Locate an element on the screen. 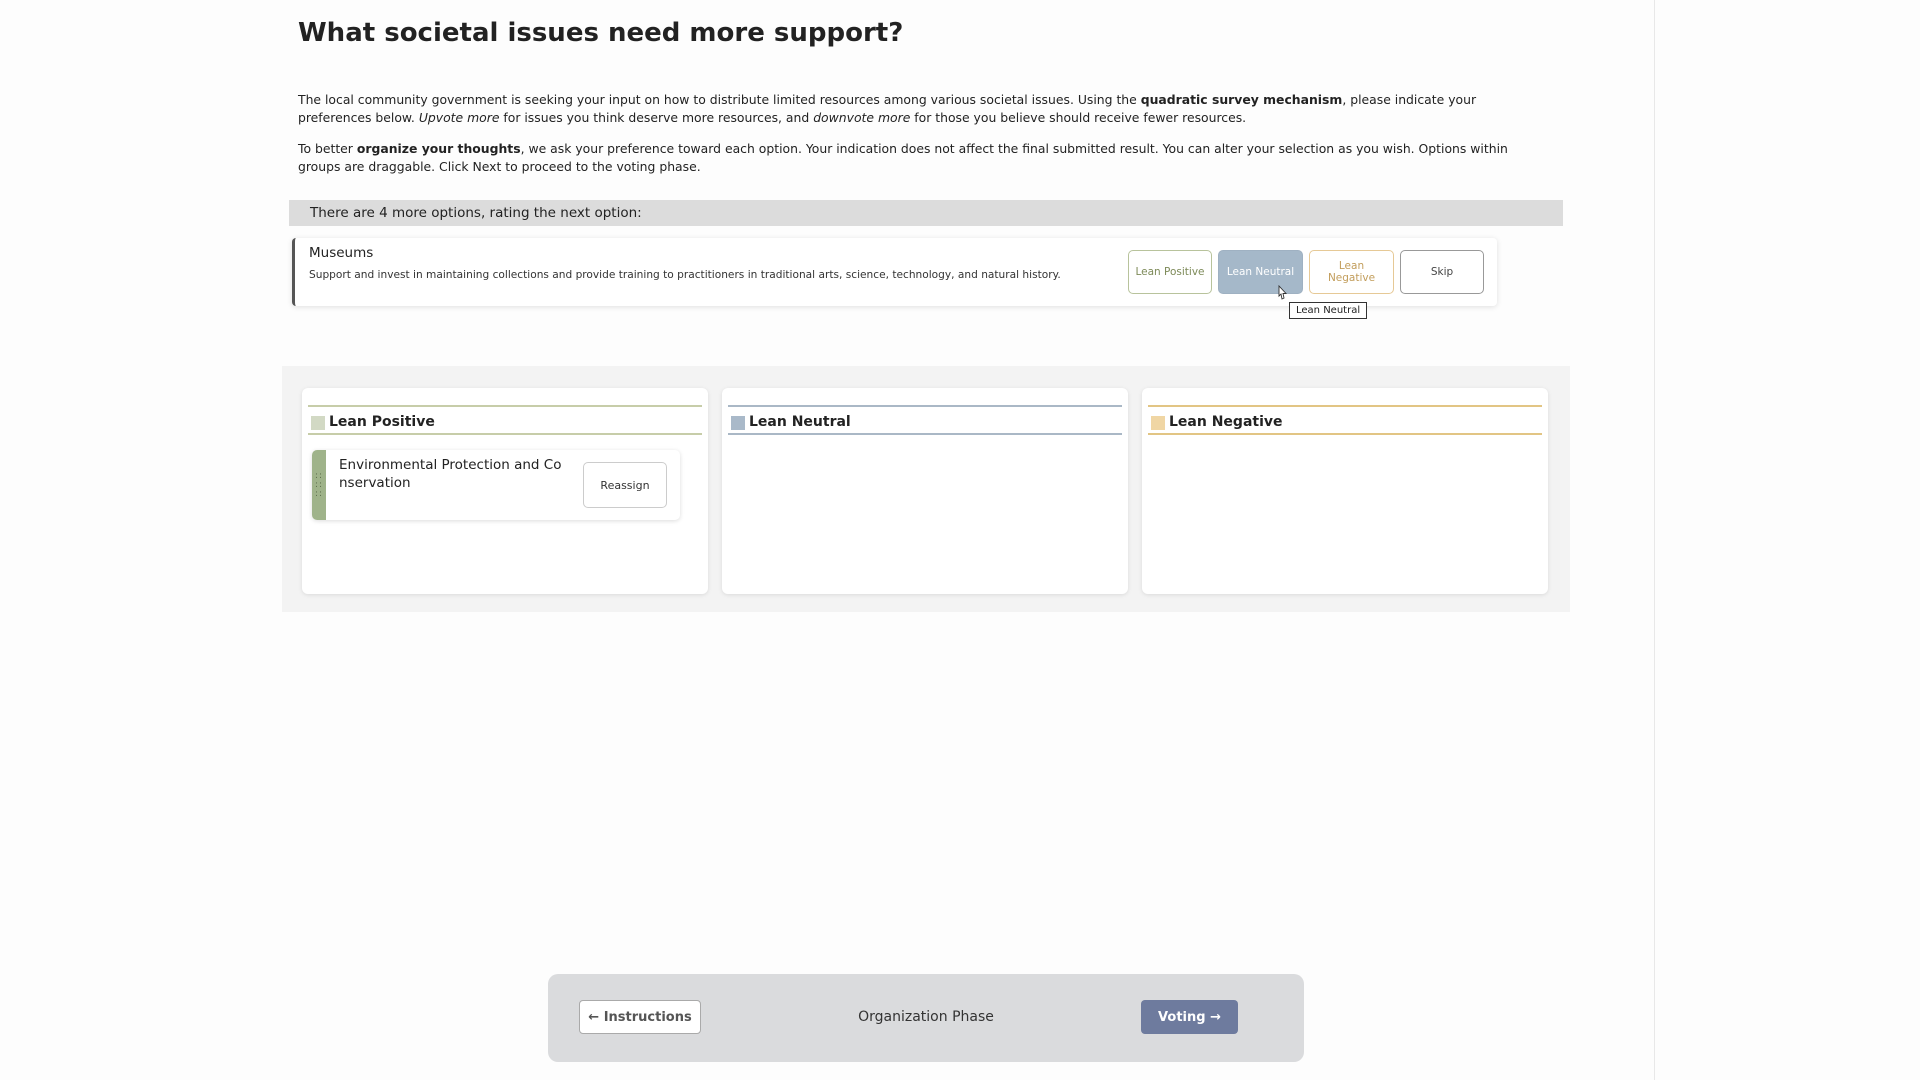 The width and height of the screenshot is (1920, 1080). group-label: Lean Negative is located at coordinates (1226, 422).